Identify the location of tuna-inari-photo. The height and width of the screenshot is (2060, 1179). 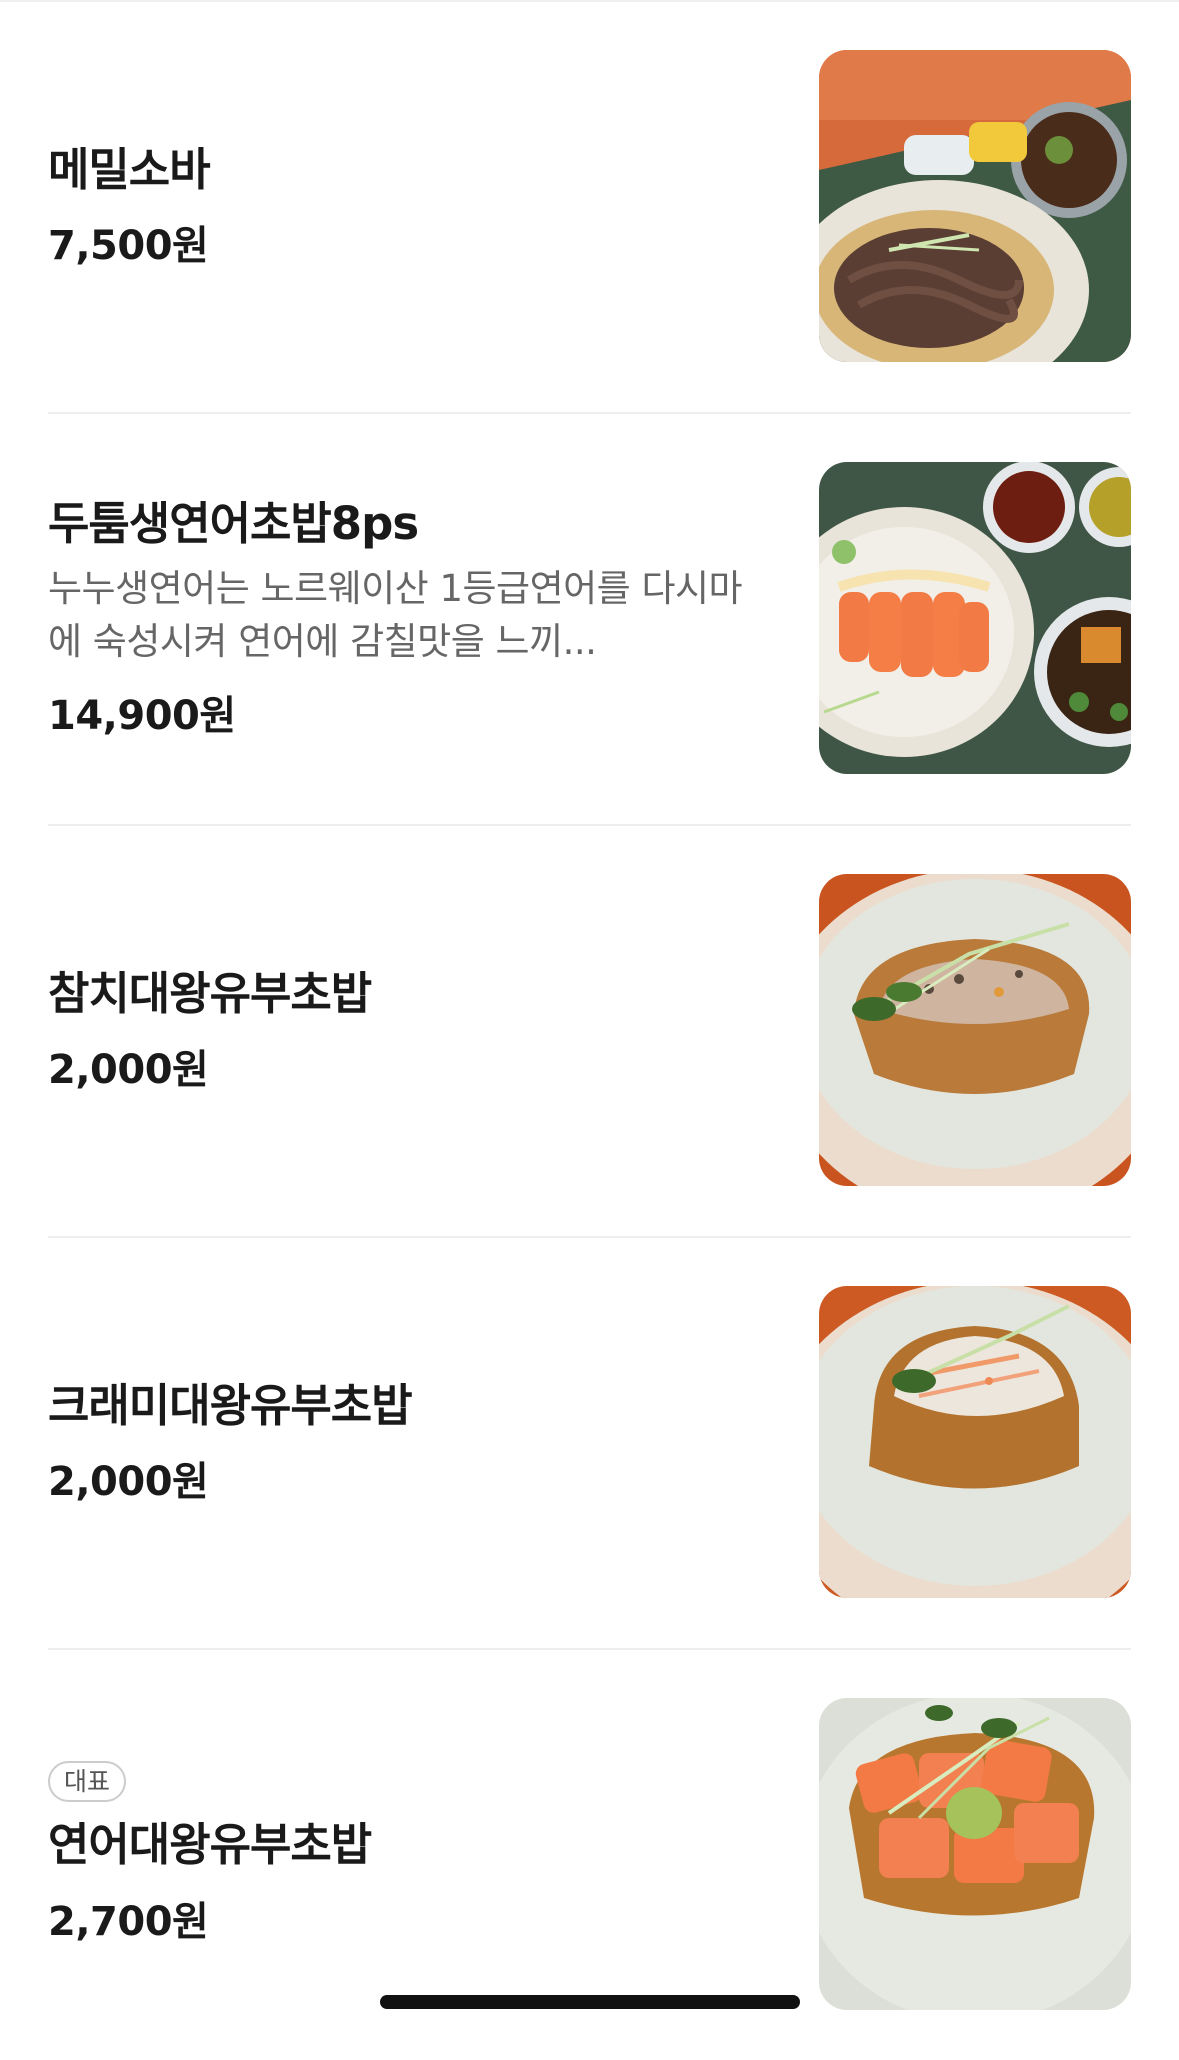
(975, 1030).